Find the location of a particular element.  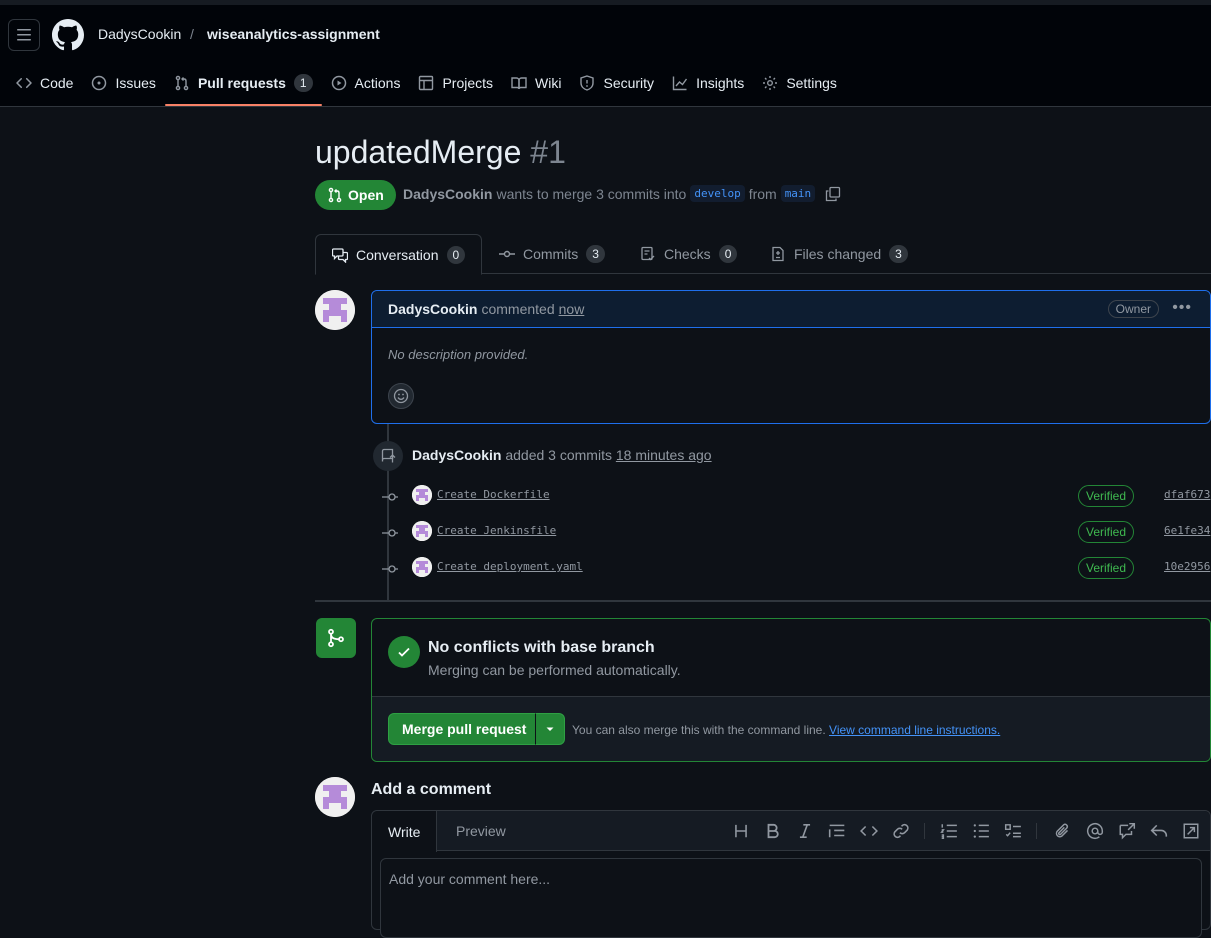

commit-row: Create Dockerfile Verified dfaf673 is located at coordinates (794, 496).